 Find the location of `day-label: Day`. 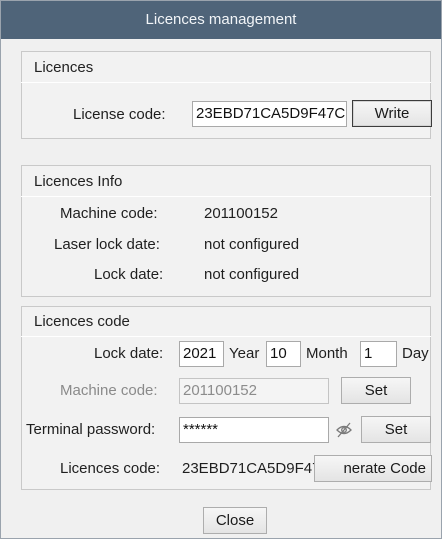

day-label: Day is located at coordinates (415, 353).